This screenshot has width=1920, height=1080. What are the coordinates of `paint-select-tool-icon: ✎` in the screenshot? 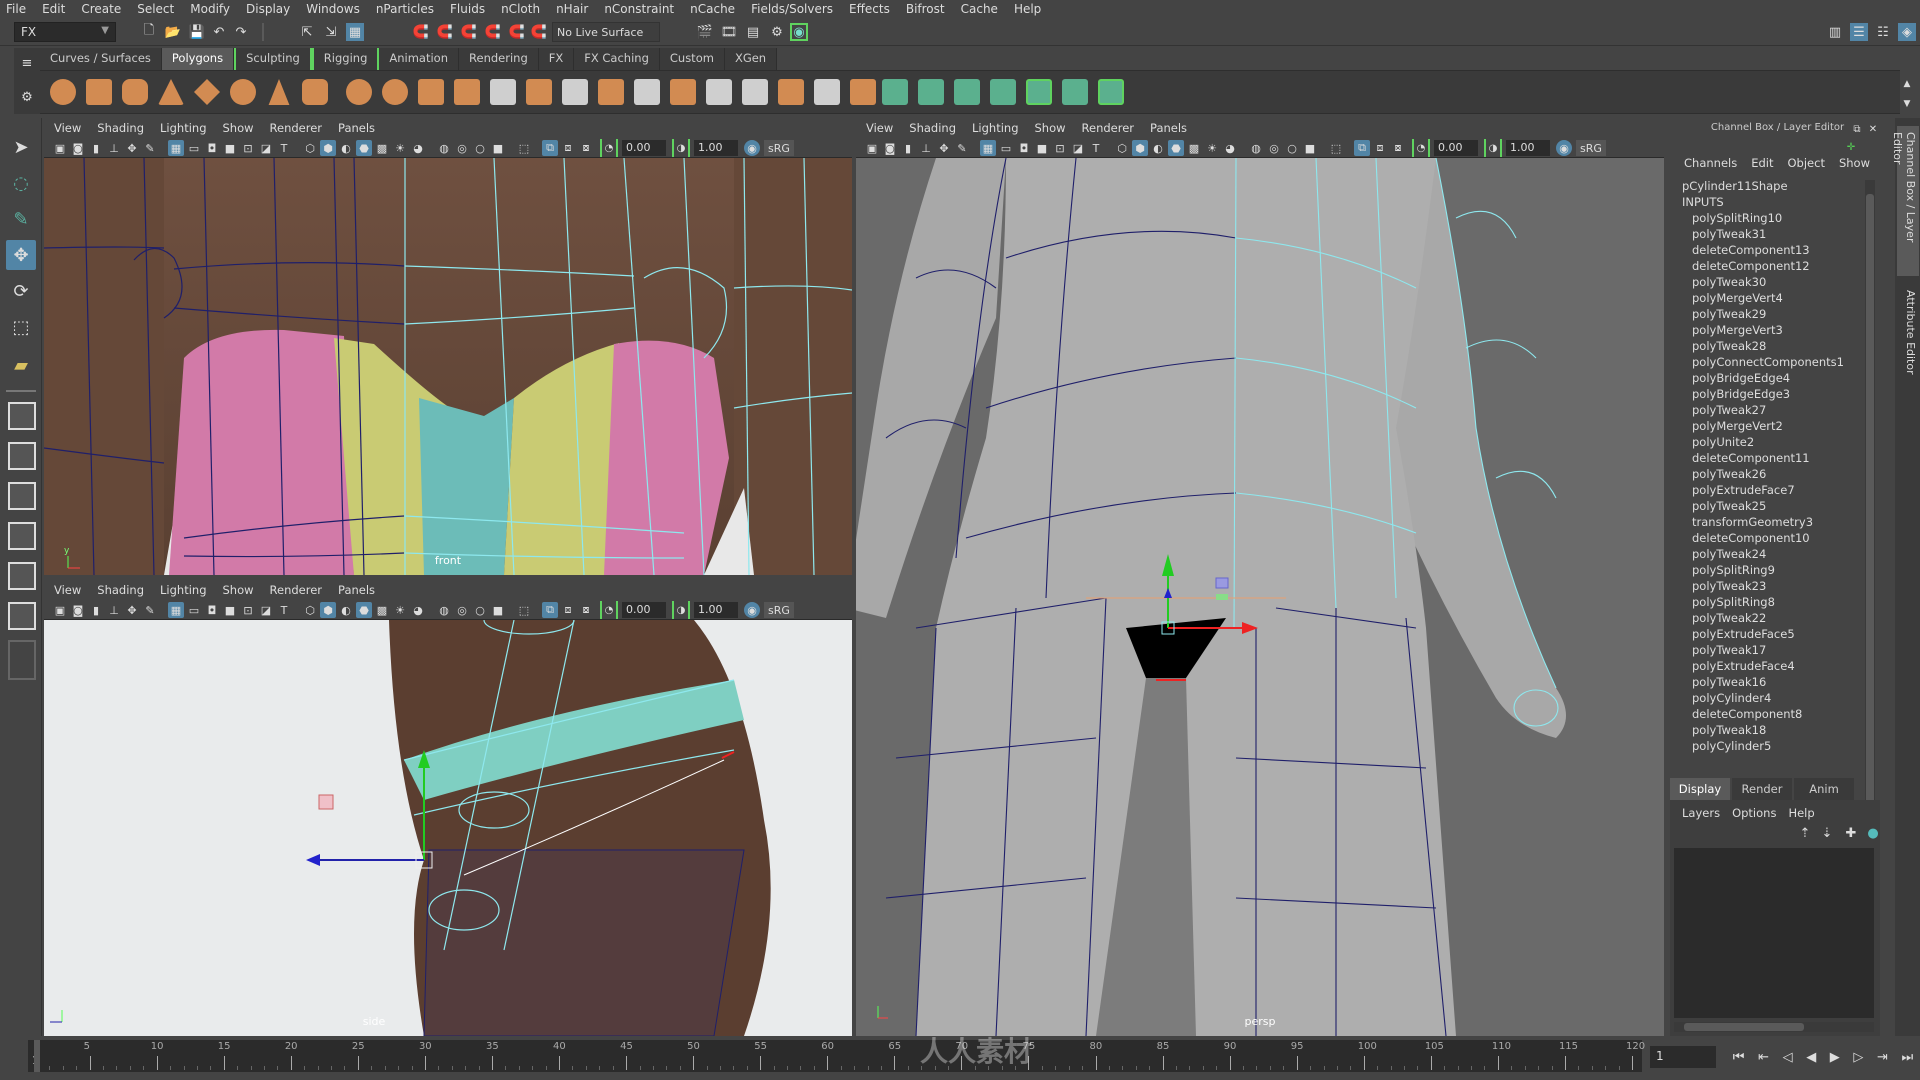 It's located at (21, 219).